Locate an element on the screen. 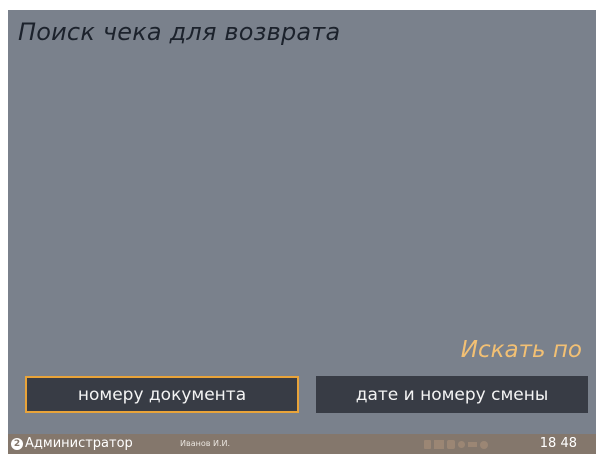 The width and height of the screenshot is (604, 454). cashier-name: Иванов И.И. is located at coordinates (205, 443).